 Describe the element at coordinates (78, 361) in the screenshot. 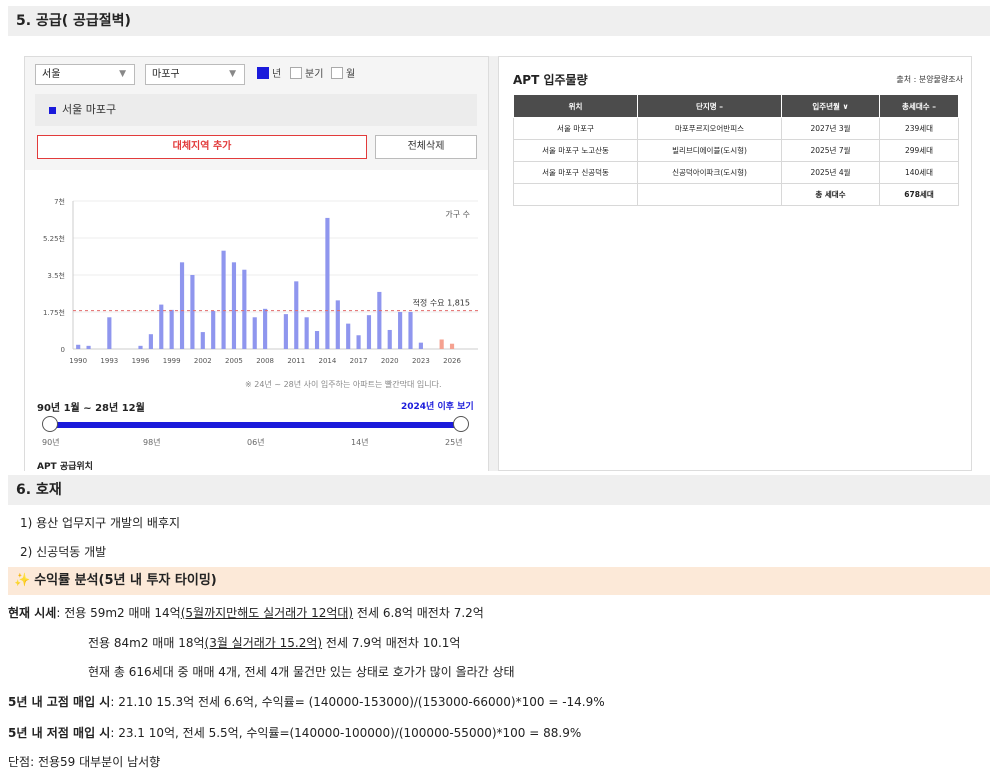

I see `x-tick-label: 1990` at that location.